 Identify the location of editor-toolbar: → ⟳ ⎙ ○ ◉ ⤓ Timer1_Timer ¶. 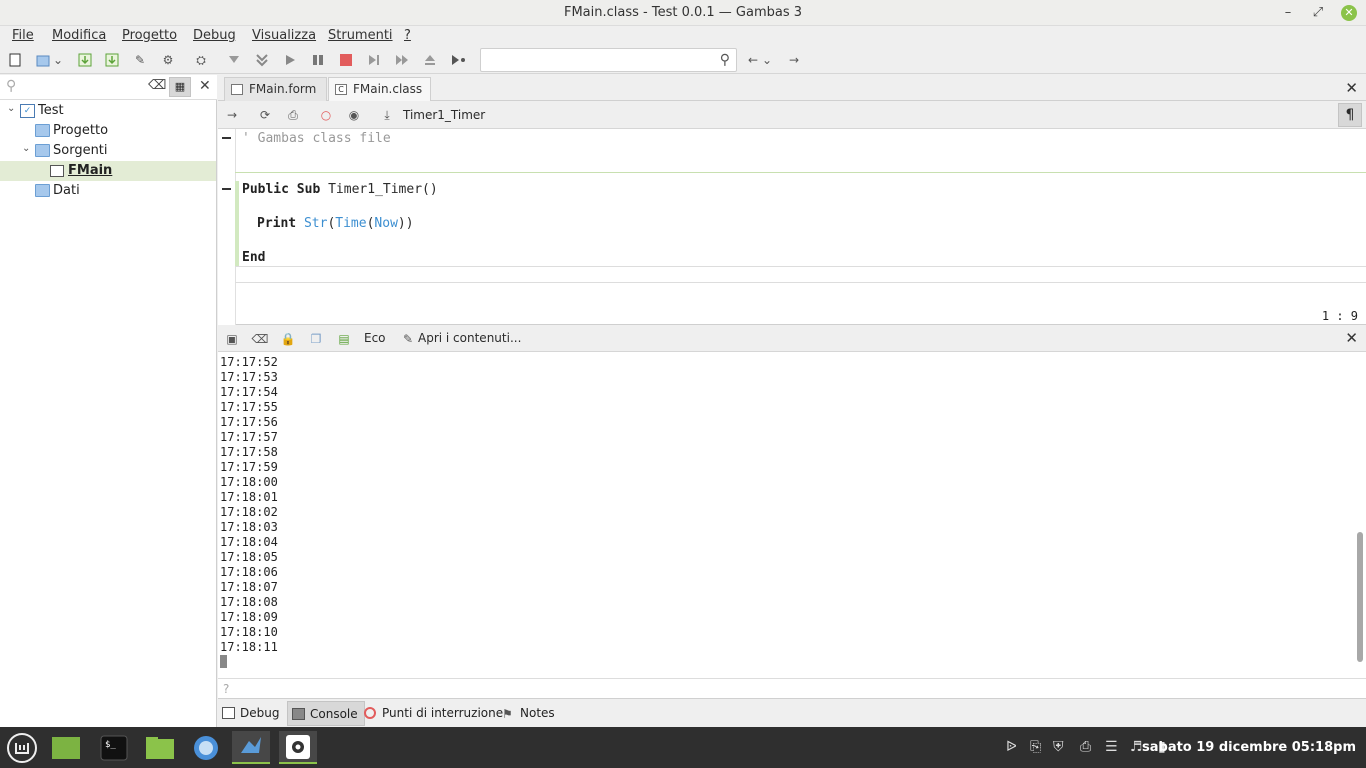
(792, 115).